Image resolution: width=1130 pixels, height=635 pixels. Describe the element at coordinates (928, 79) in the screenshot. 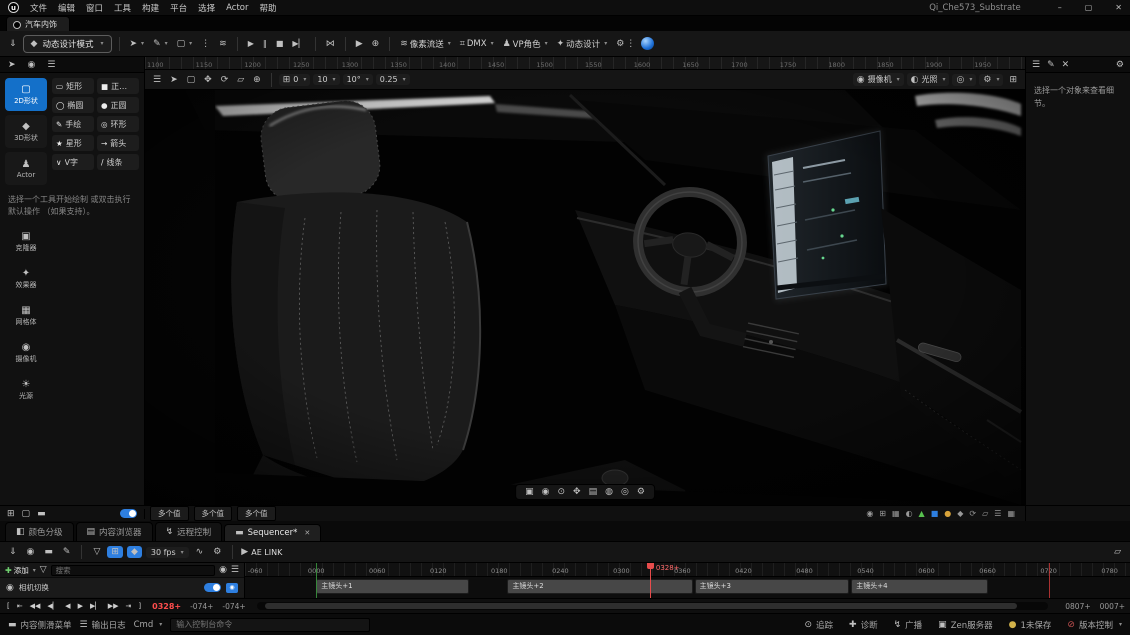

I see `lit-mode-dropdown: ◐ 光照 ▾` at that location.